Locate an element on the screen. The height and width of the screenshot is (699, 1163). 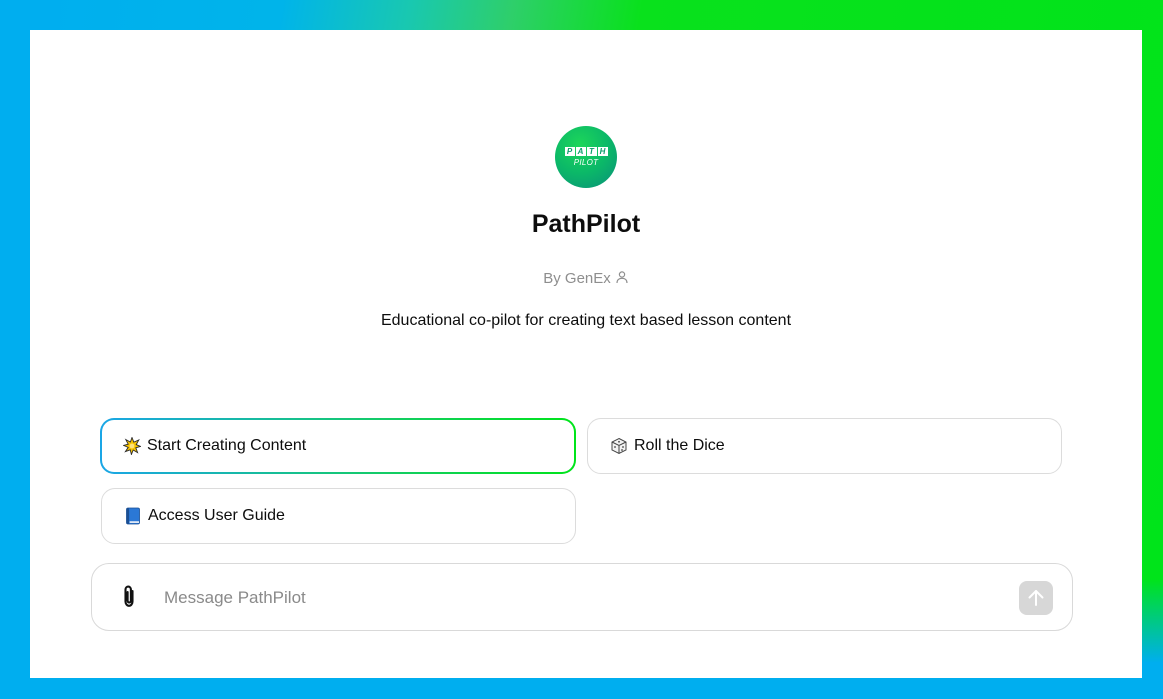
arrow-up-icon is located at coordinates (1036, 598).